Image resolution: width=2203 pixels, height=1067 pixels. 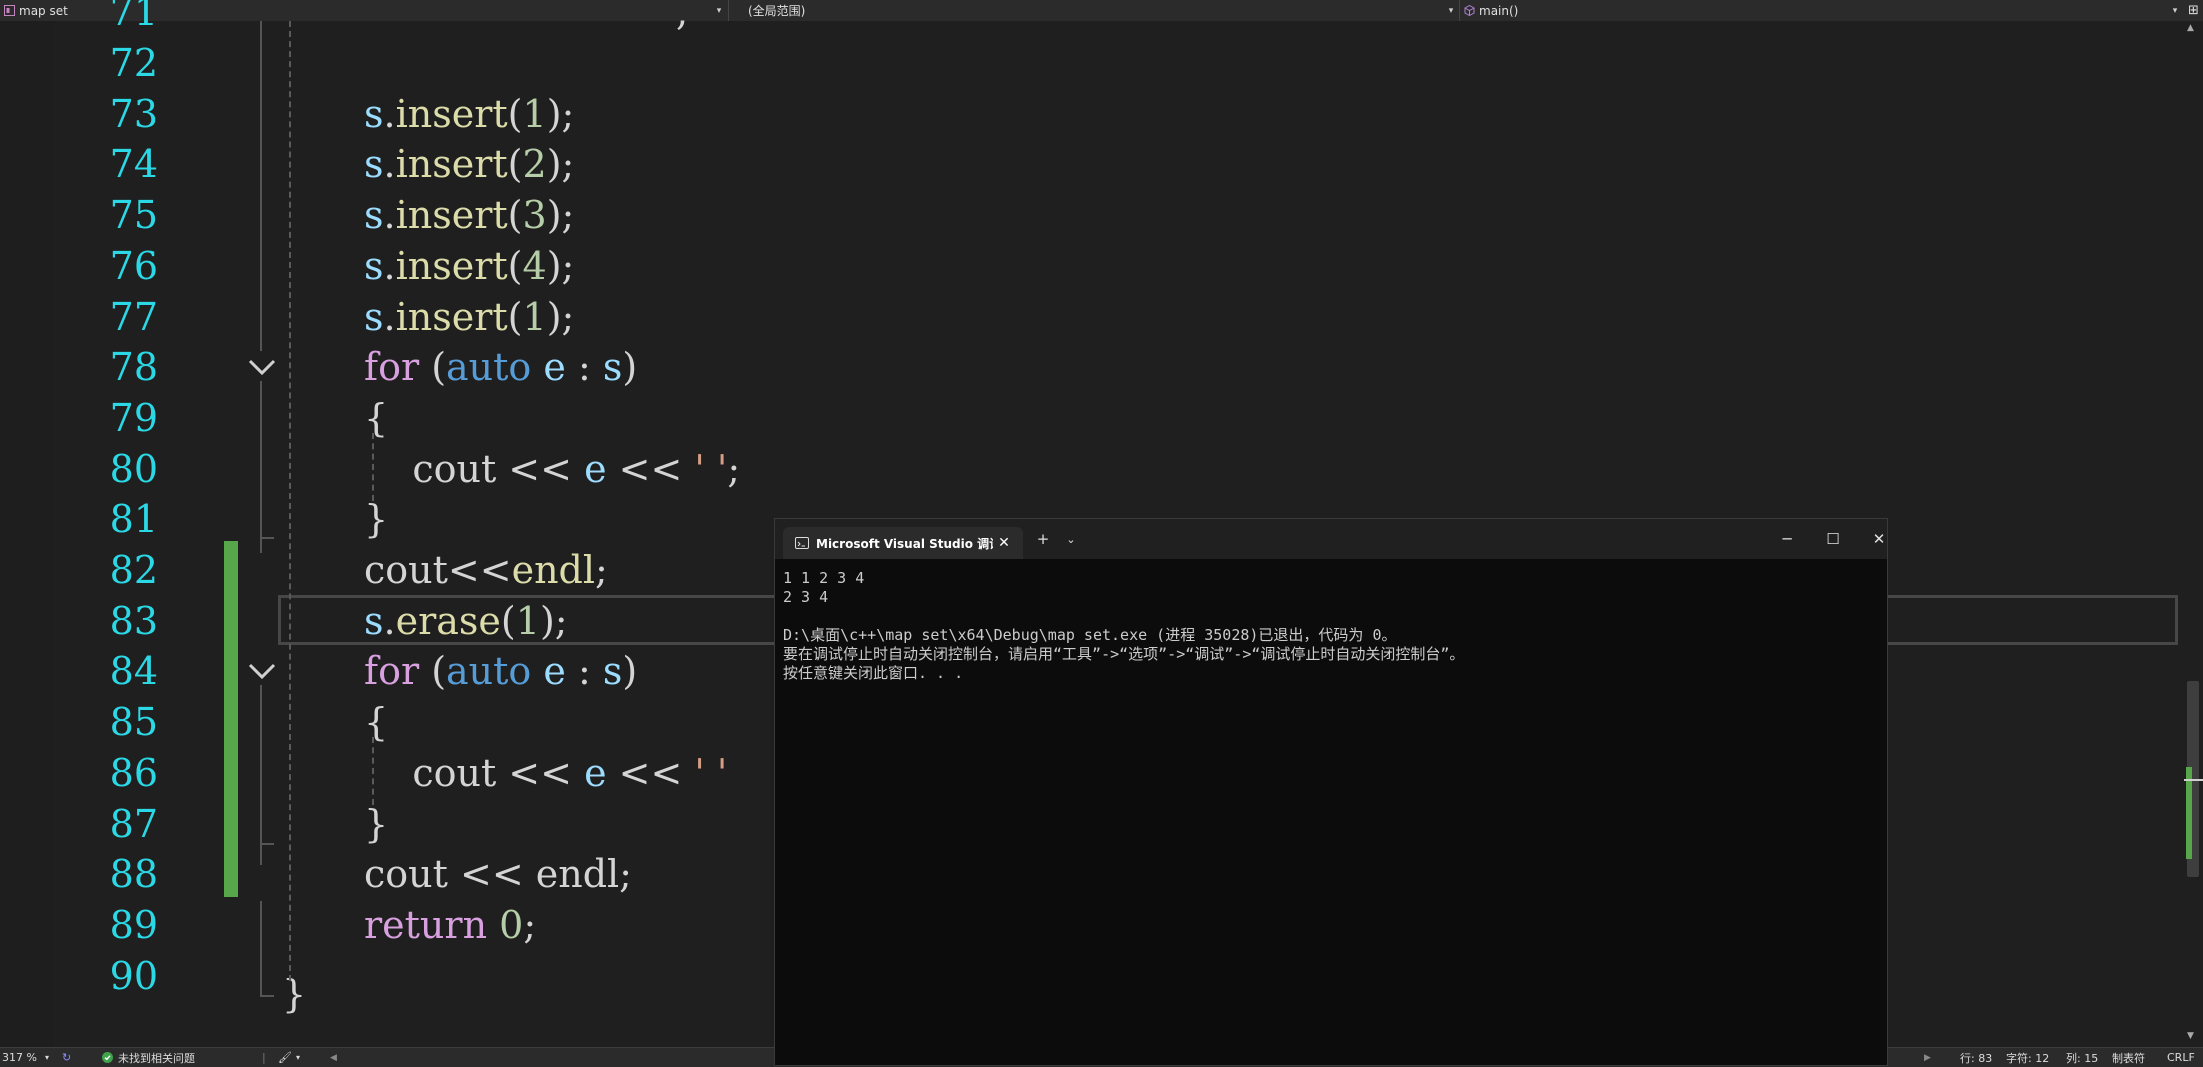 I want to click on line-number: 89, so click(x=133, y=924).